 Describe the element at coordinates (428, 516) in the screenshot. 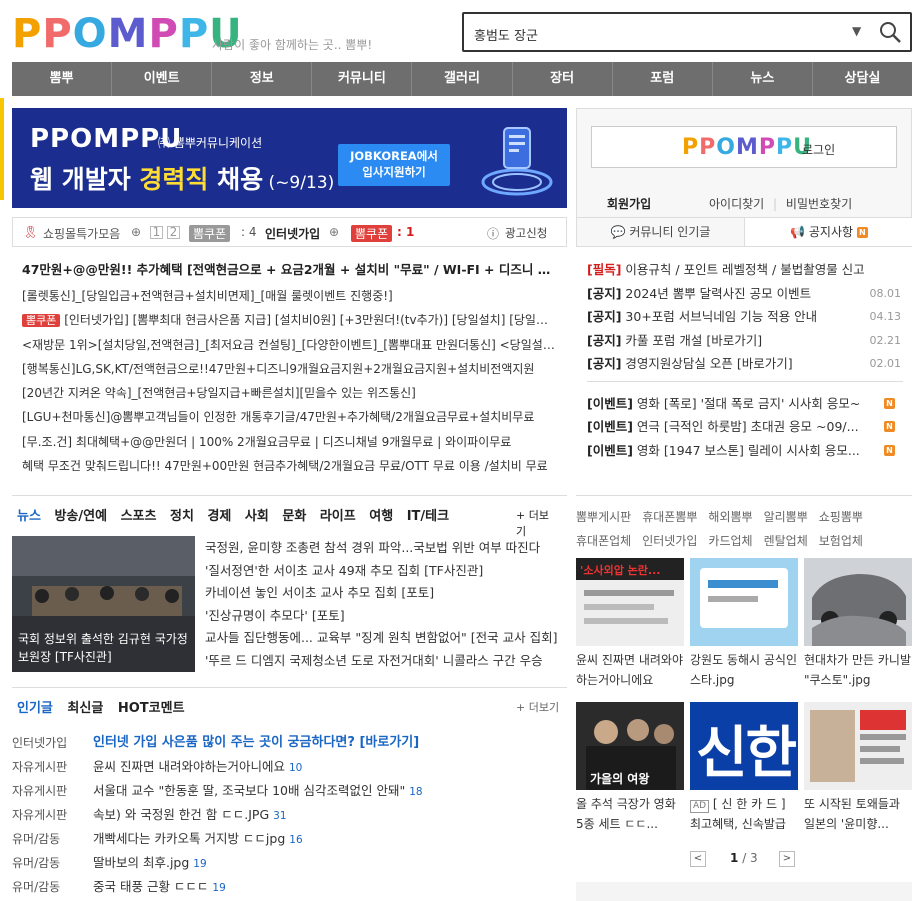

I see `tab-it: IT/테크` at that location.